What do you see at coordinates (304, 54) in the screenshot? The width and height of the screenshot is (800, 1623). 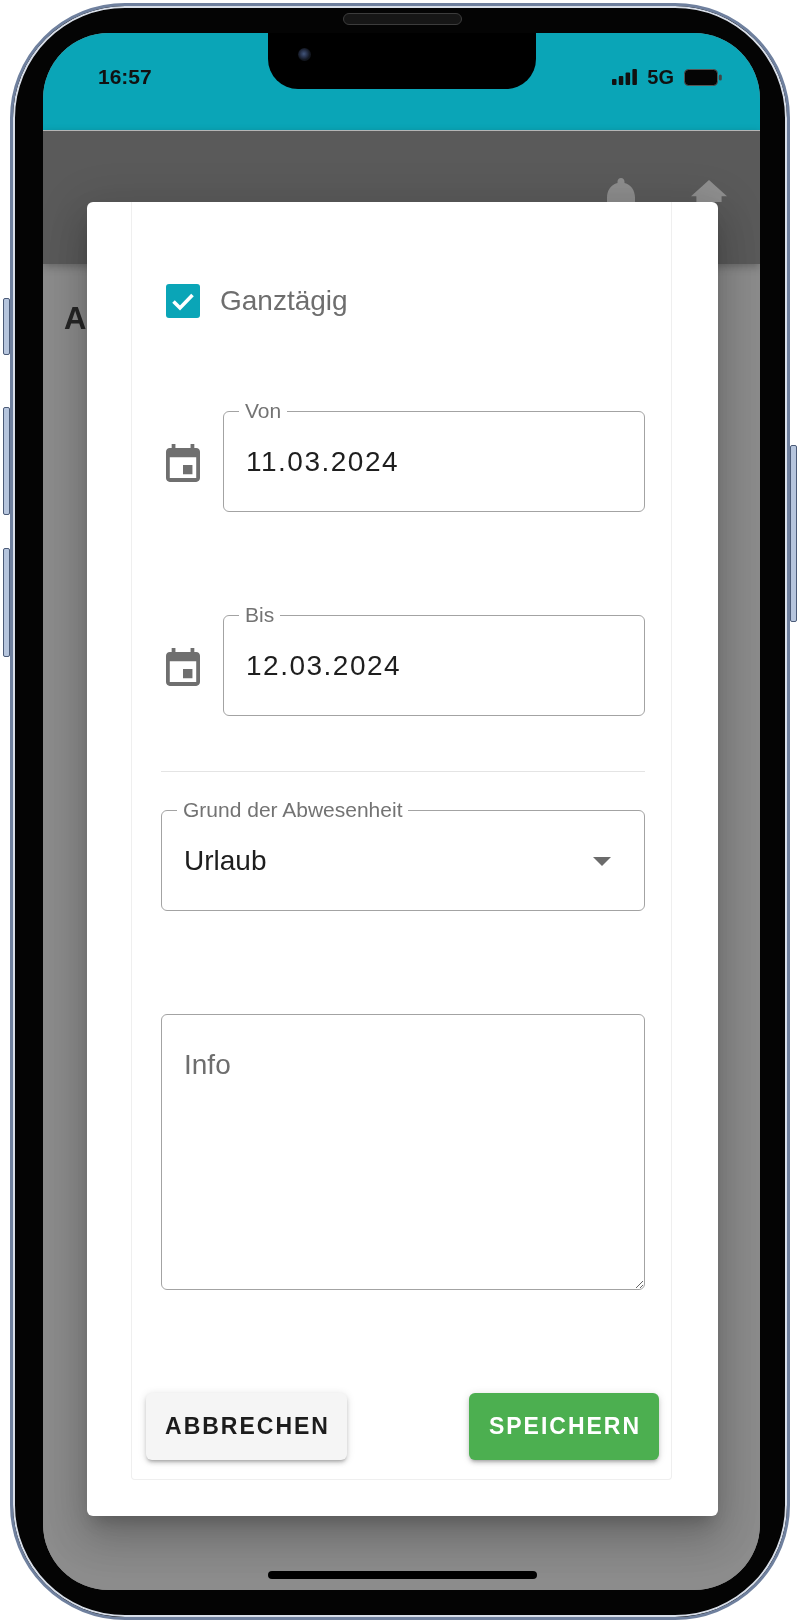 I see `camera-icon` at bounding box center [304, 54].